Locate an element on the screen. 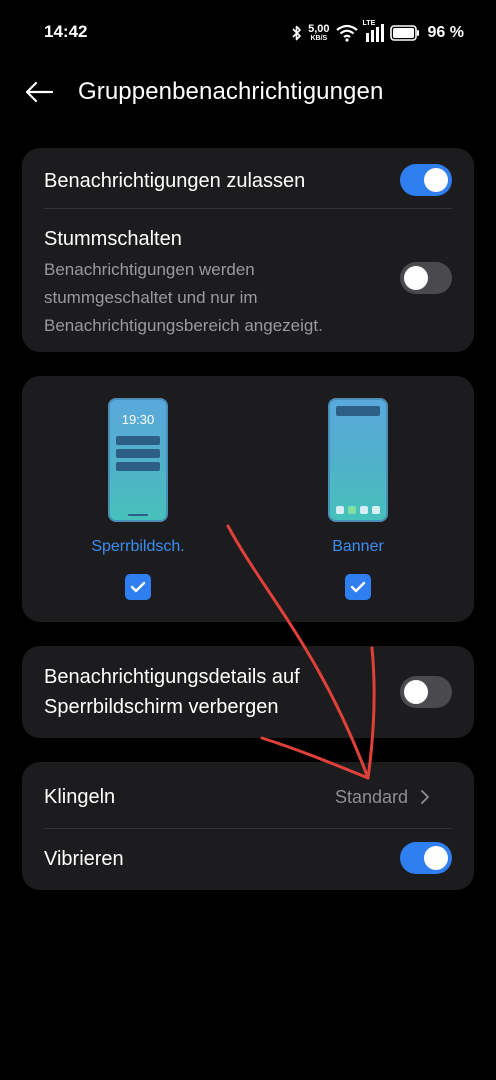 Image resolution: width=496 pixels, height=1080 pixels. hide-details-label-line: Sperrbildschirm verbergen is located at coordinates (161, 707).